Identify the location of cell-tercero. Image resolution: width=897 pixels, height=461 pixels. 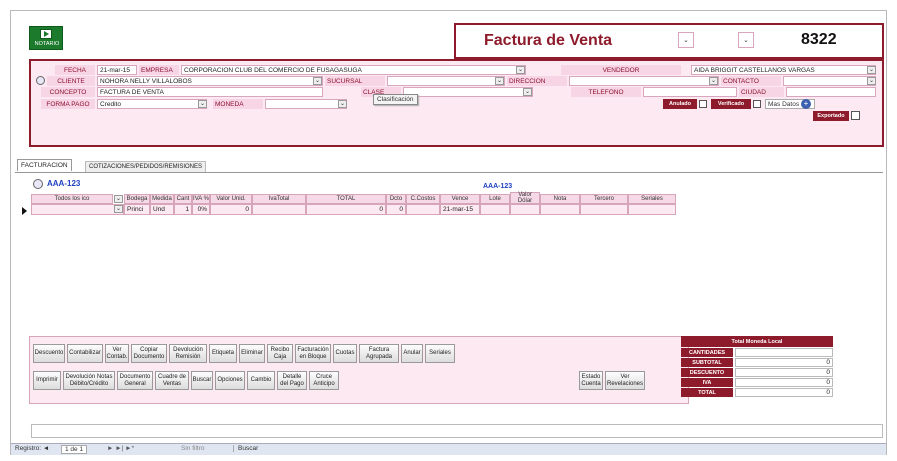
(604, 209).